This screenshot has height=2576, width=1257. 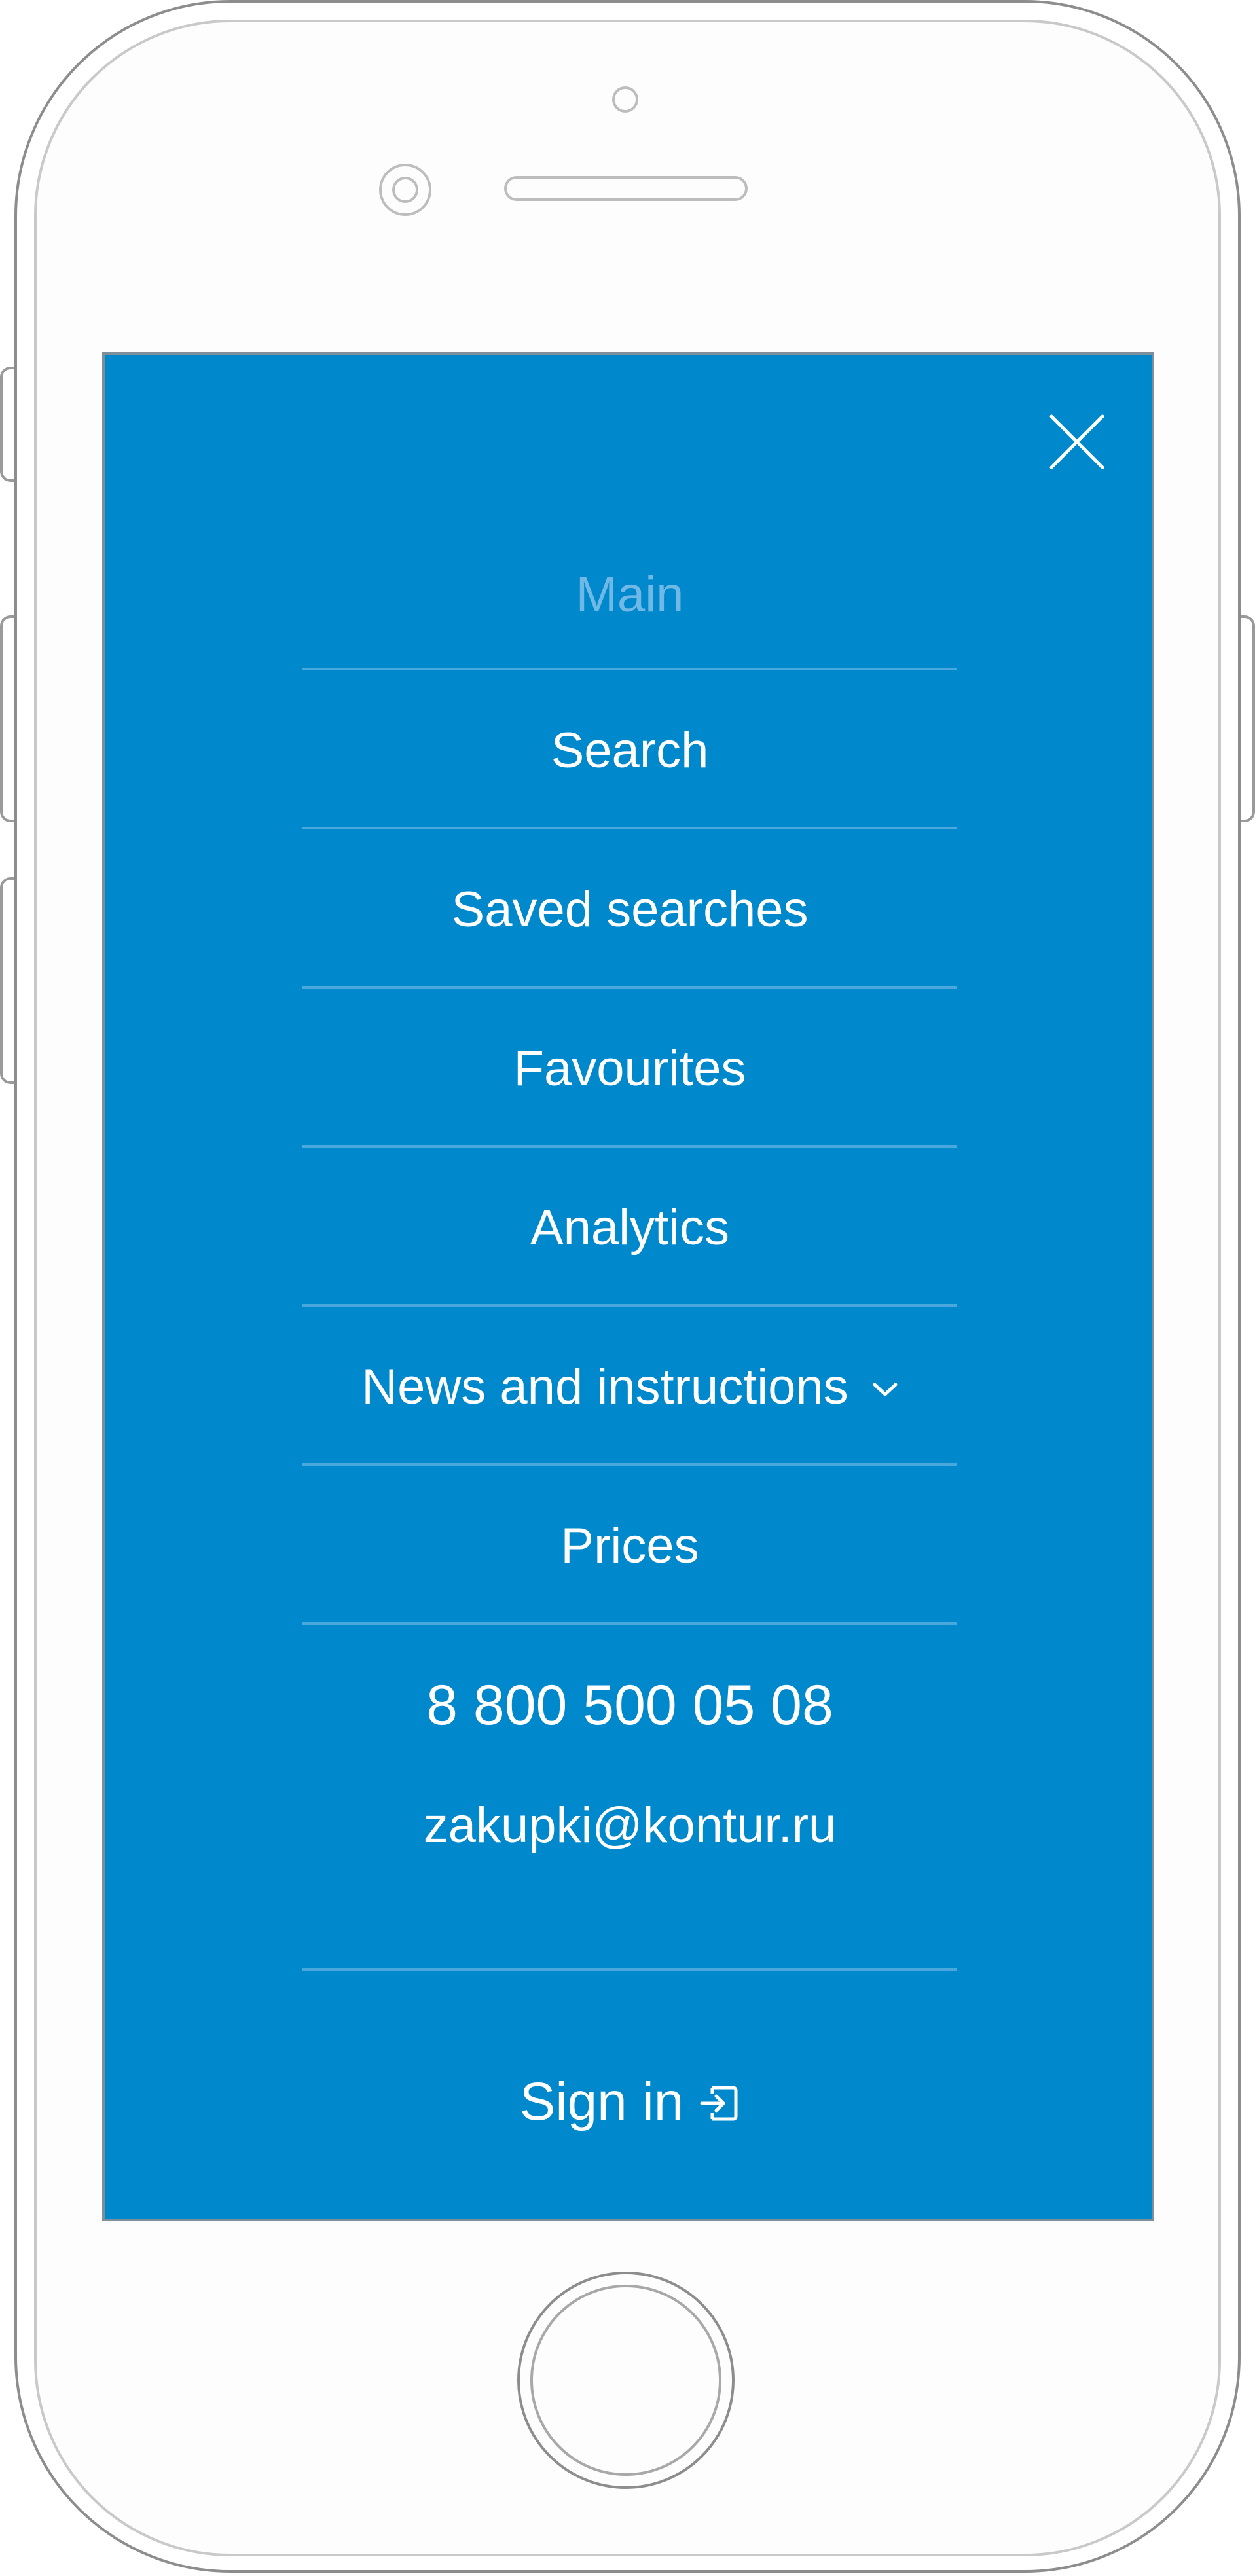 I want to click on menu-item-favourites: Favourites, so click(x=629, y=1068).